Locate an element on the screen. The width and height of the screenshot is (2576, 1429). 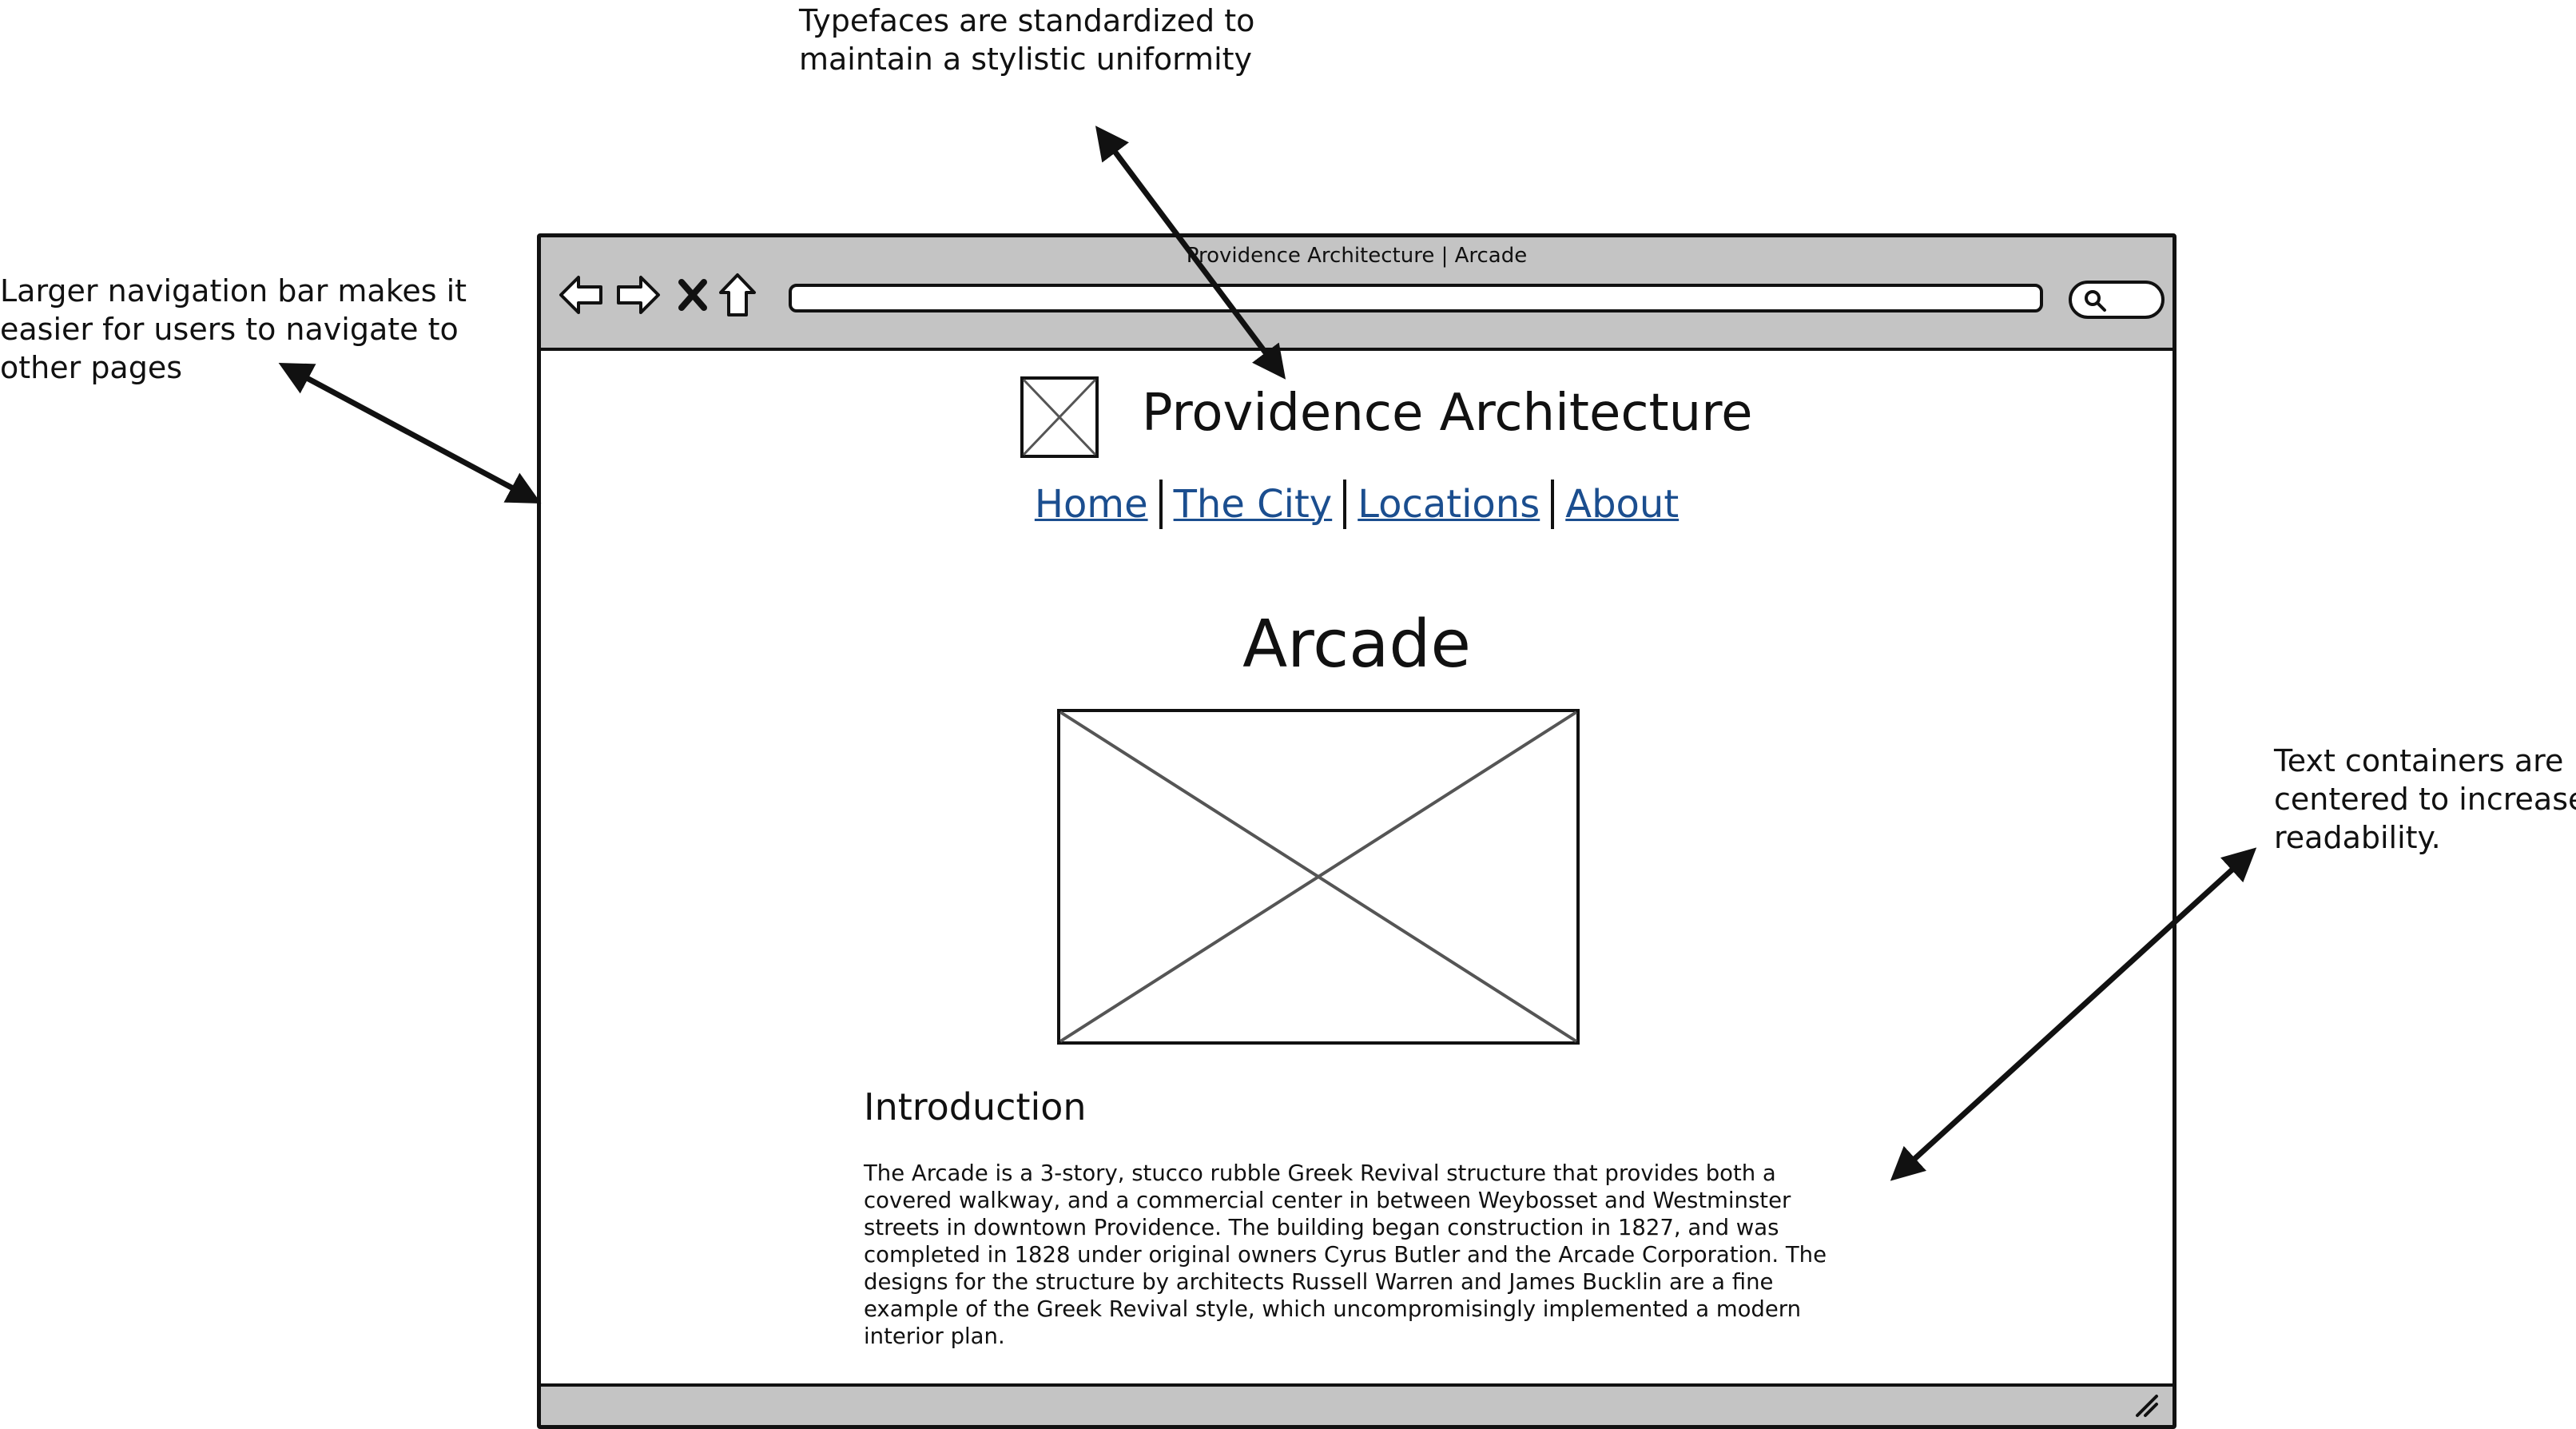
arrow-typefaces is located at coordinates (1190, 253).